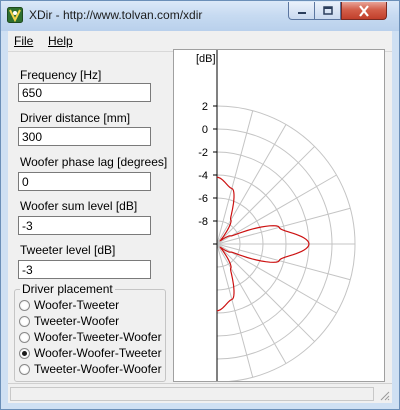  Describe the element at coordinates (94, 162) in the screenshot. I see `woofer-phase-lag-label: Woofer phase lag [degrees]` at that location.